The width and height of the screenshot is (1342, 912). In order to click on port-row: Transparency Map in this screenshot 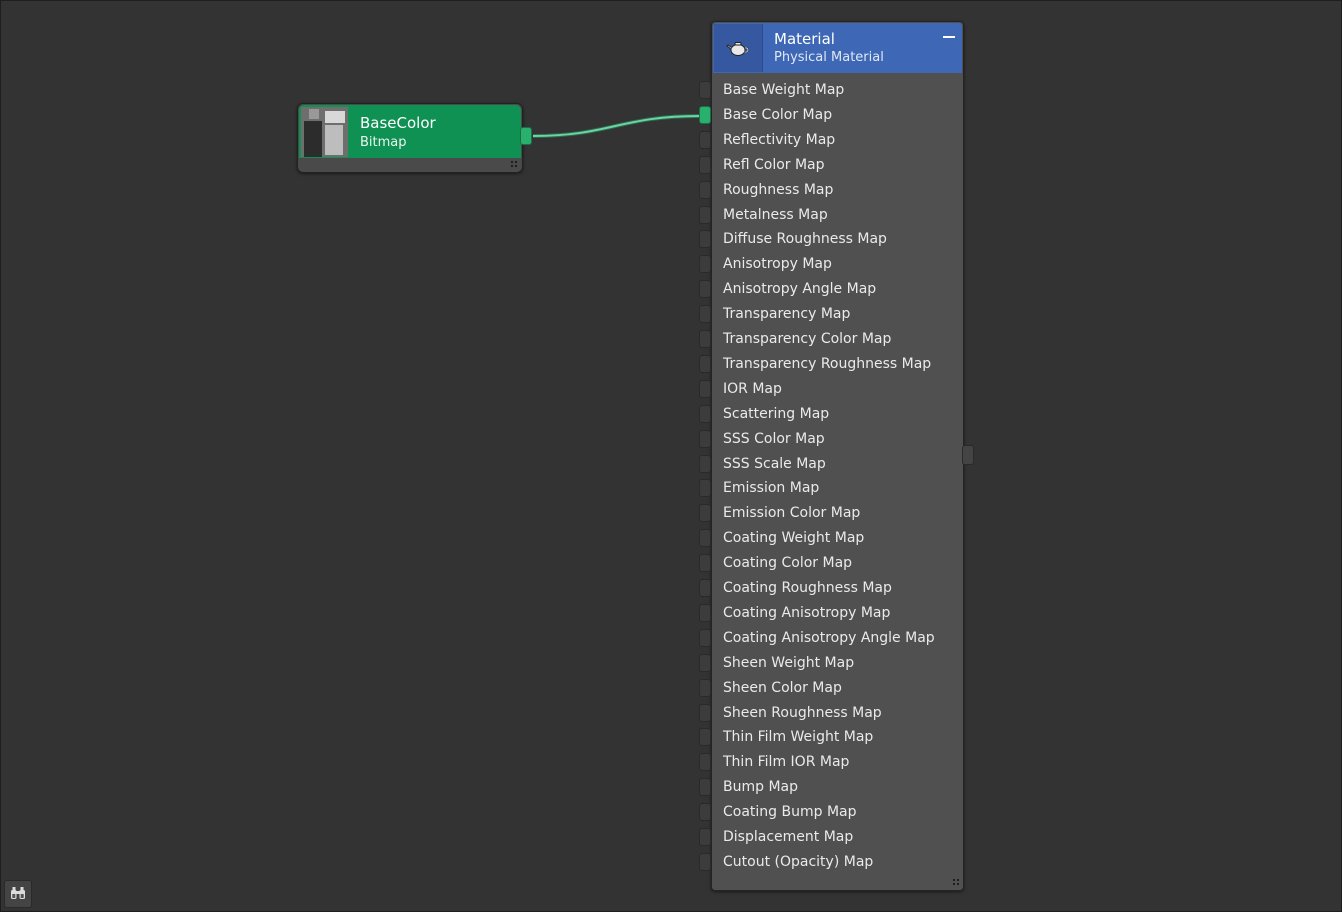, I will do `click(831, 315)`.